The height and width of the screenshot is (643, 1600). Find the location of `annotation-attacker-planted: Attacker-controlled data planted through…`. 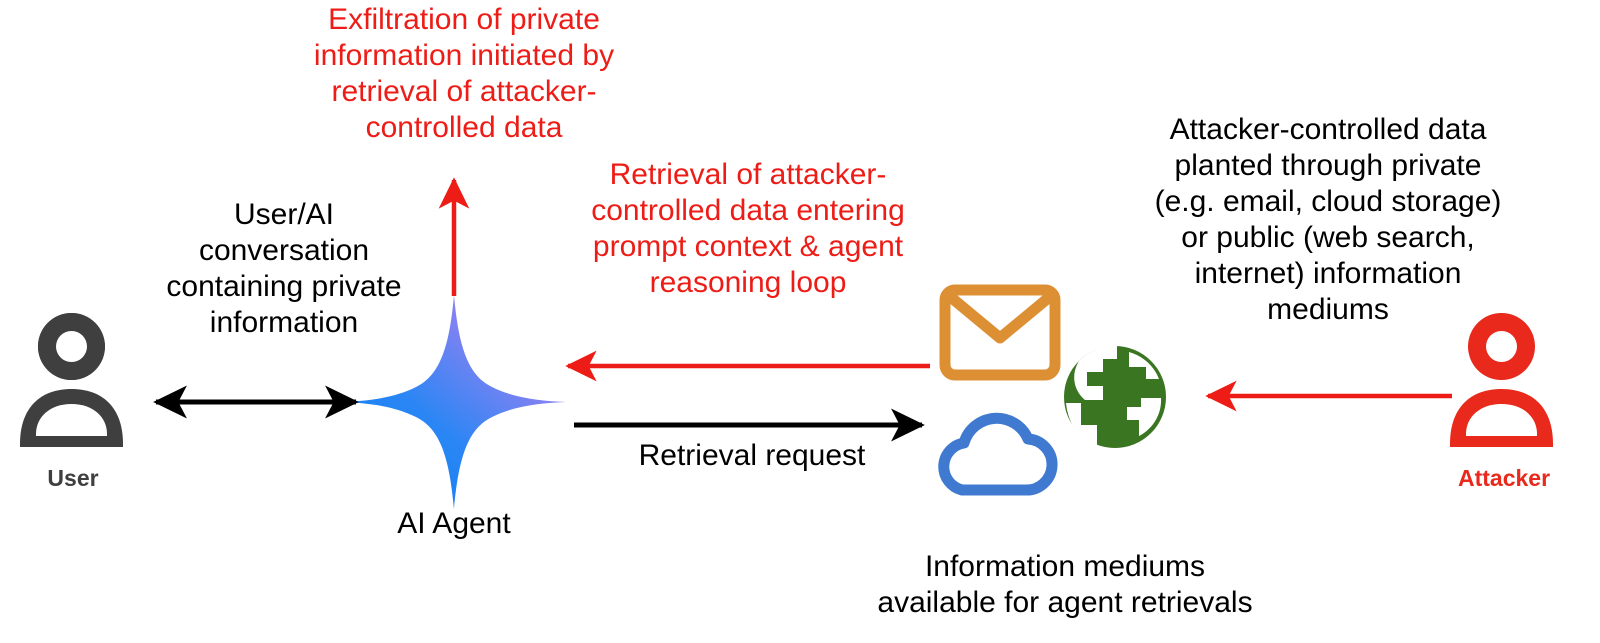

annotation-attacker-planted: Attacker-controlled data planted through… is located at coordinates (1328, 219).